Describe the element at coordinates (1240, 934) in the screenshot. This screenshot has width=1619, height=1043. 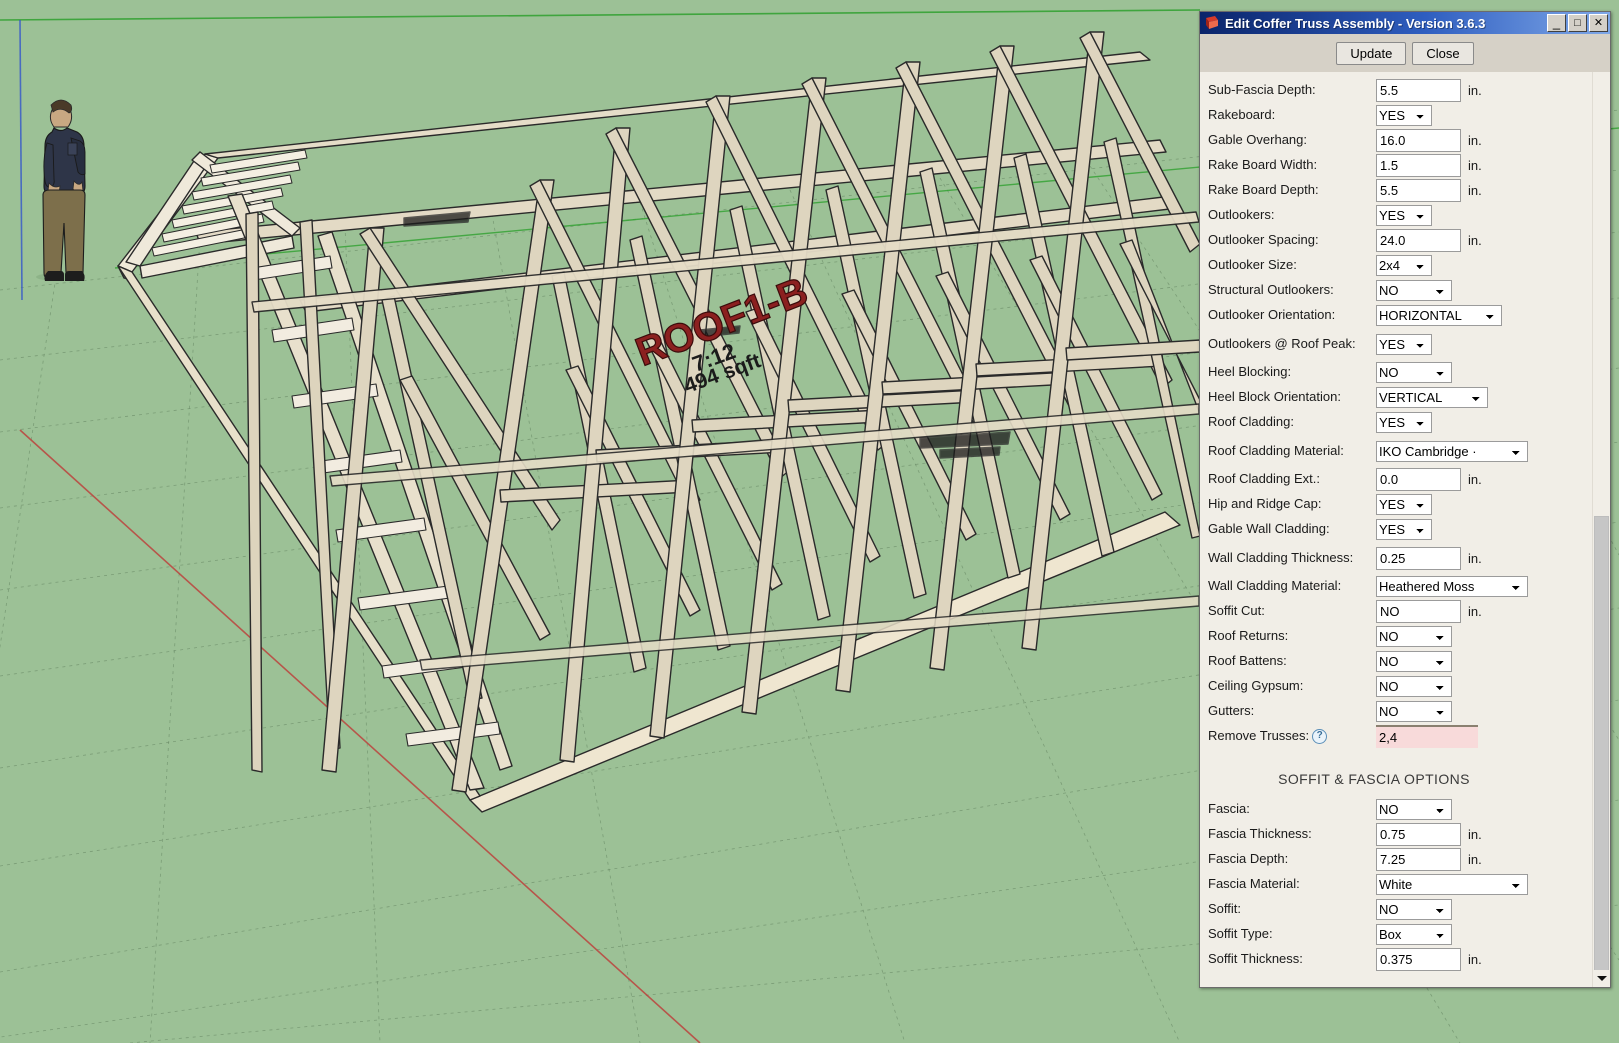
I see `field-label: Soffit Type:` at that location.